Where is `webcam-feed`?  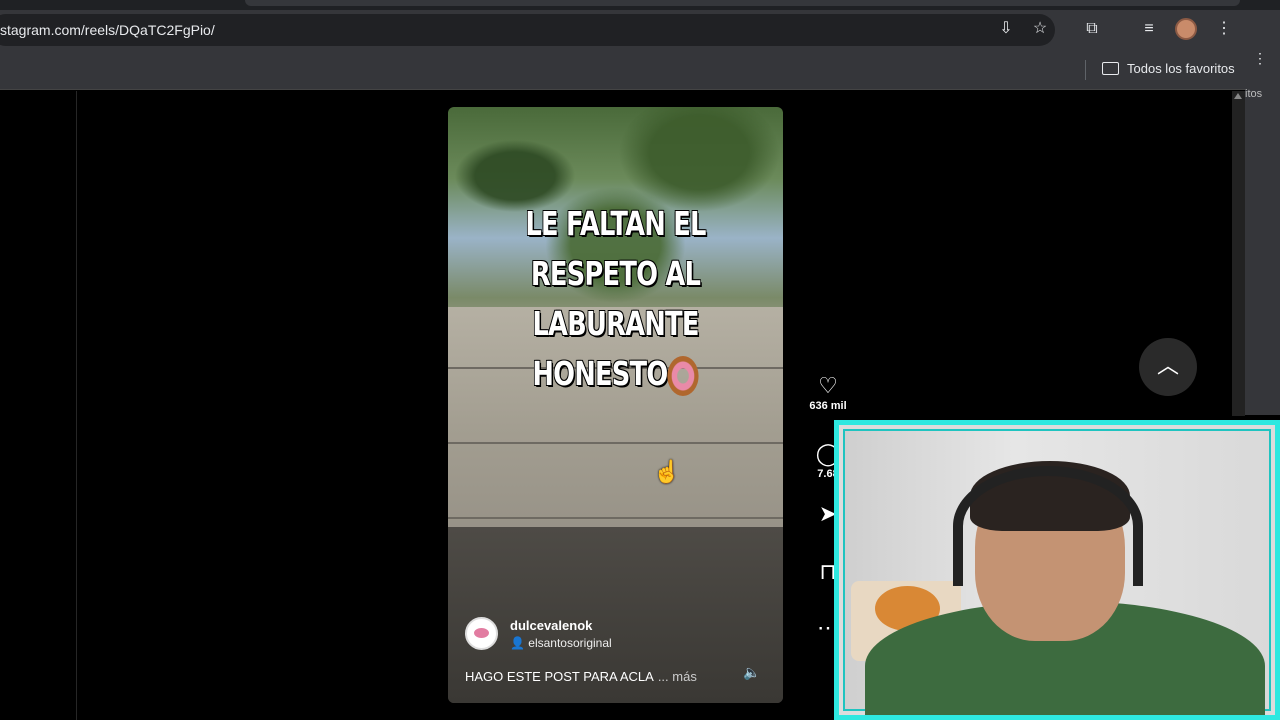 webcam-feed is located at coordinates (1057, 572).